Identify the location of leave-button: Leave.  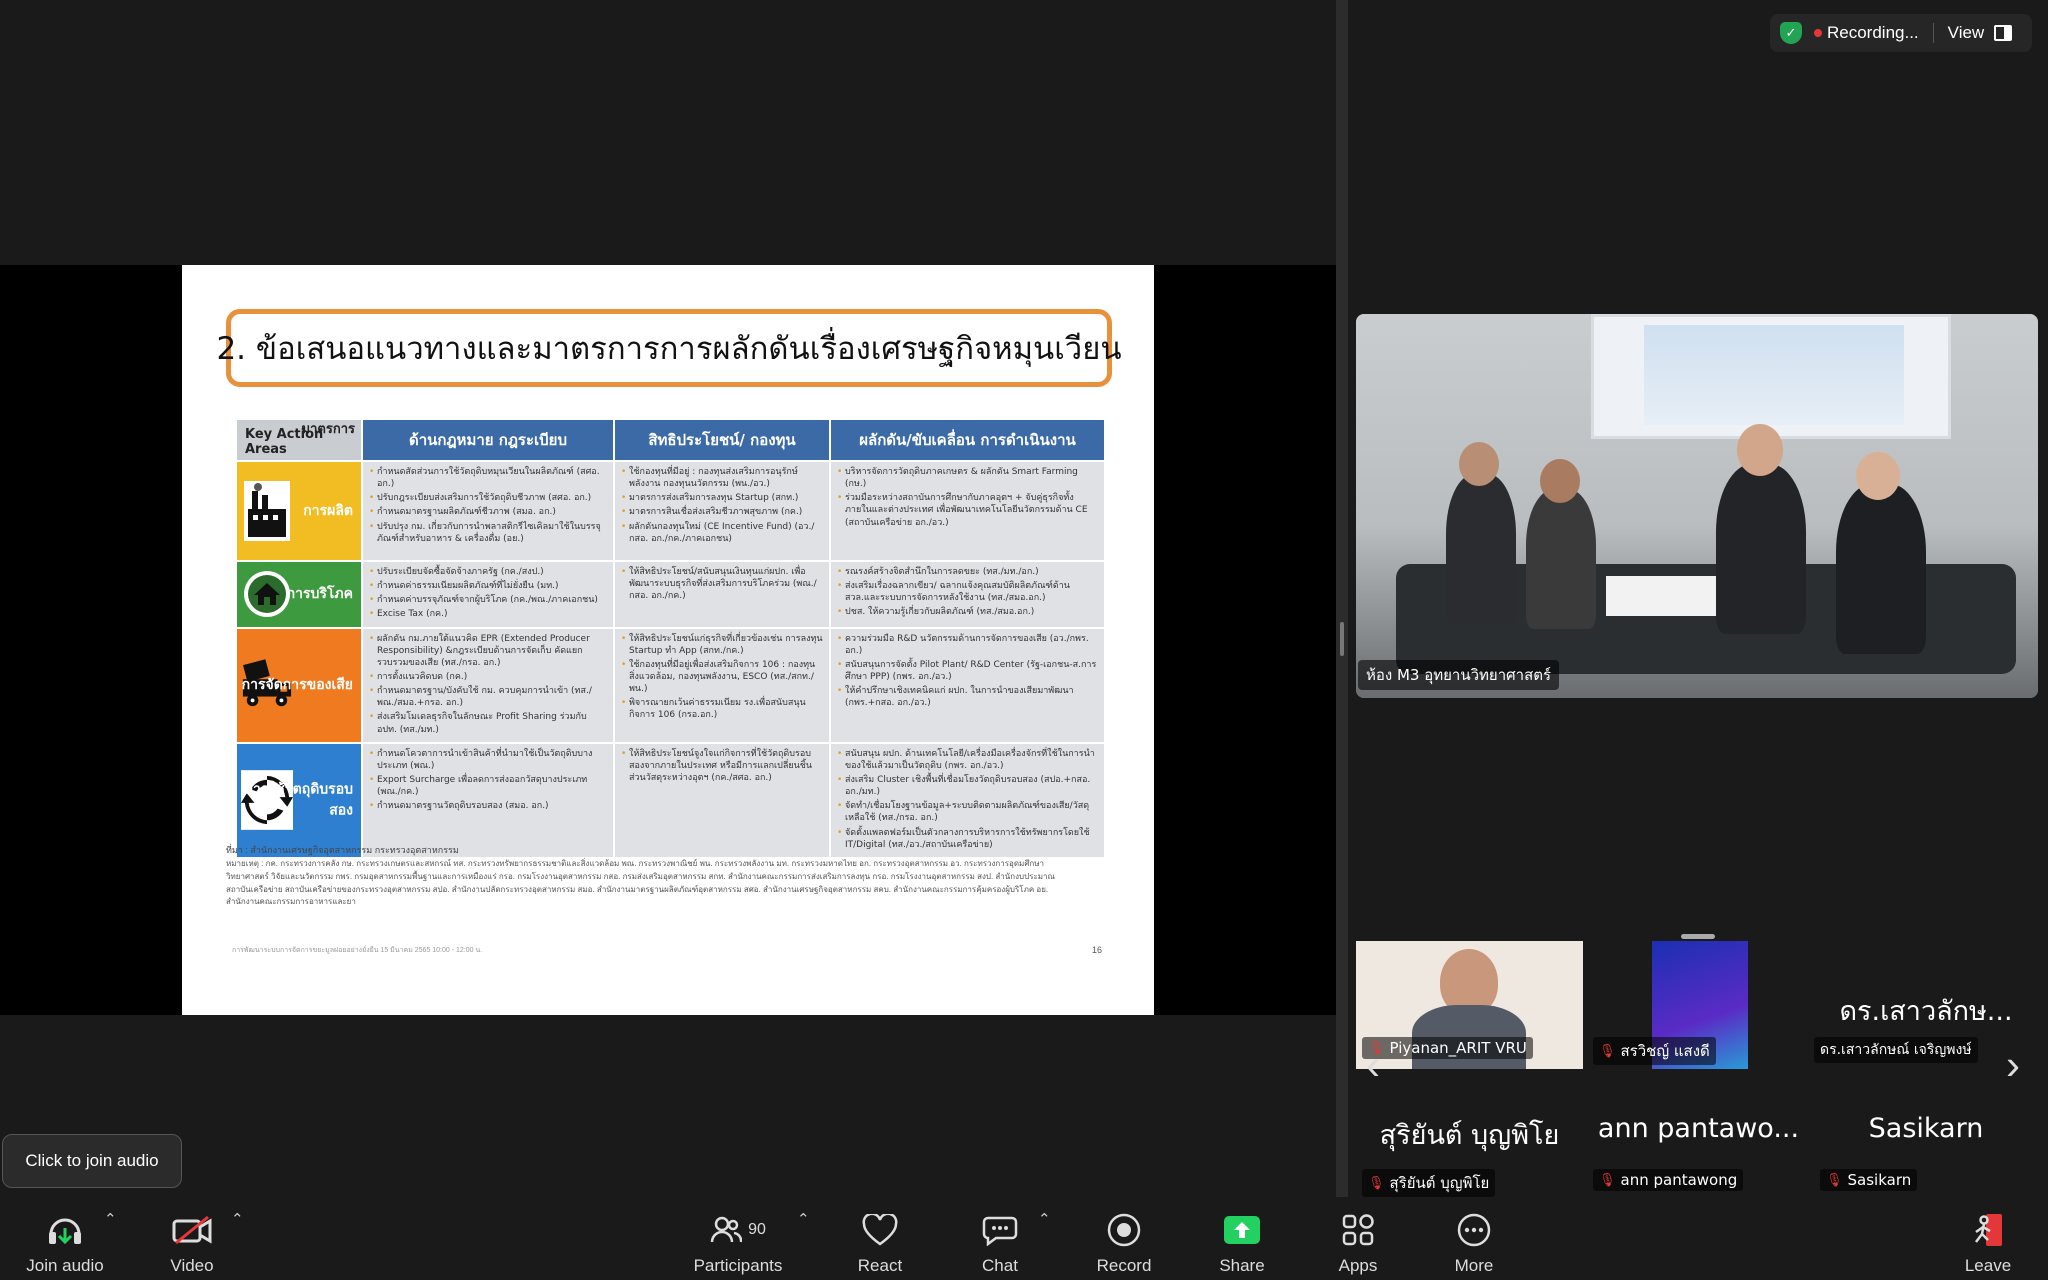
(1988, 1239).